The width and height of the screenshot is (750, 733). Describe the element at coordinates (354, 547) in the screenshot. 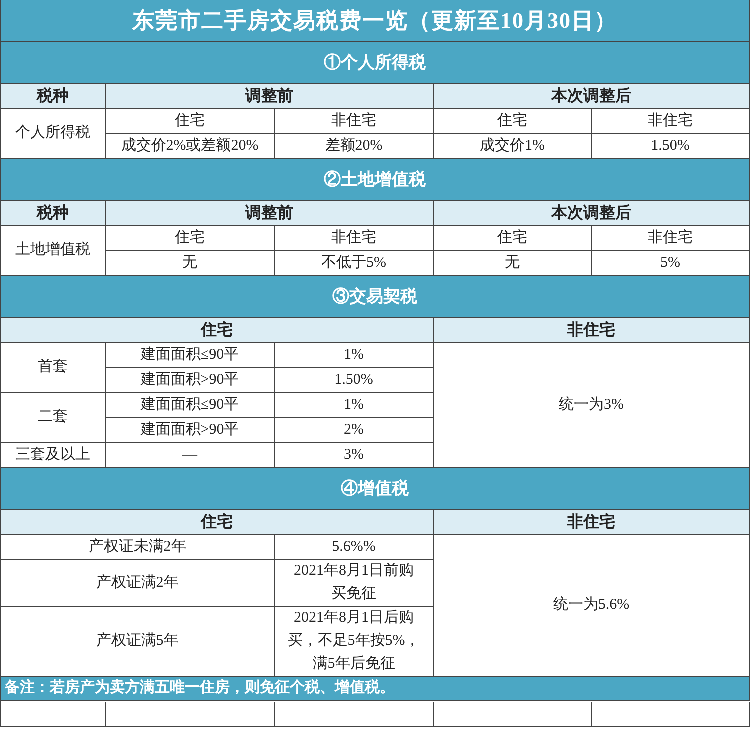

I see `table-cell: 5.6%%` at that location.